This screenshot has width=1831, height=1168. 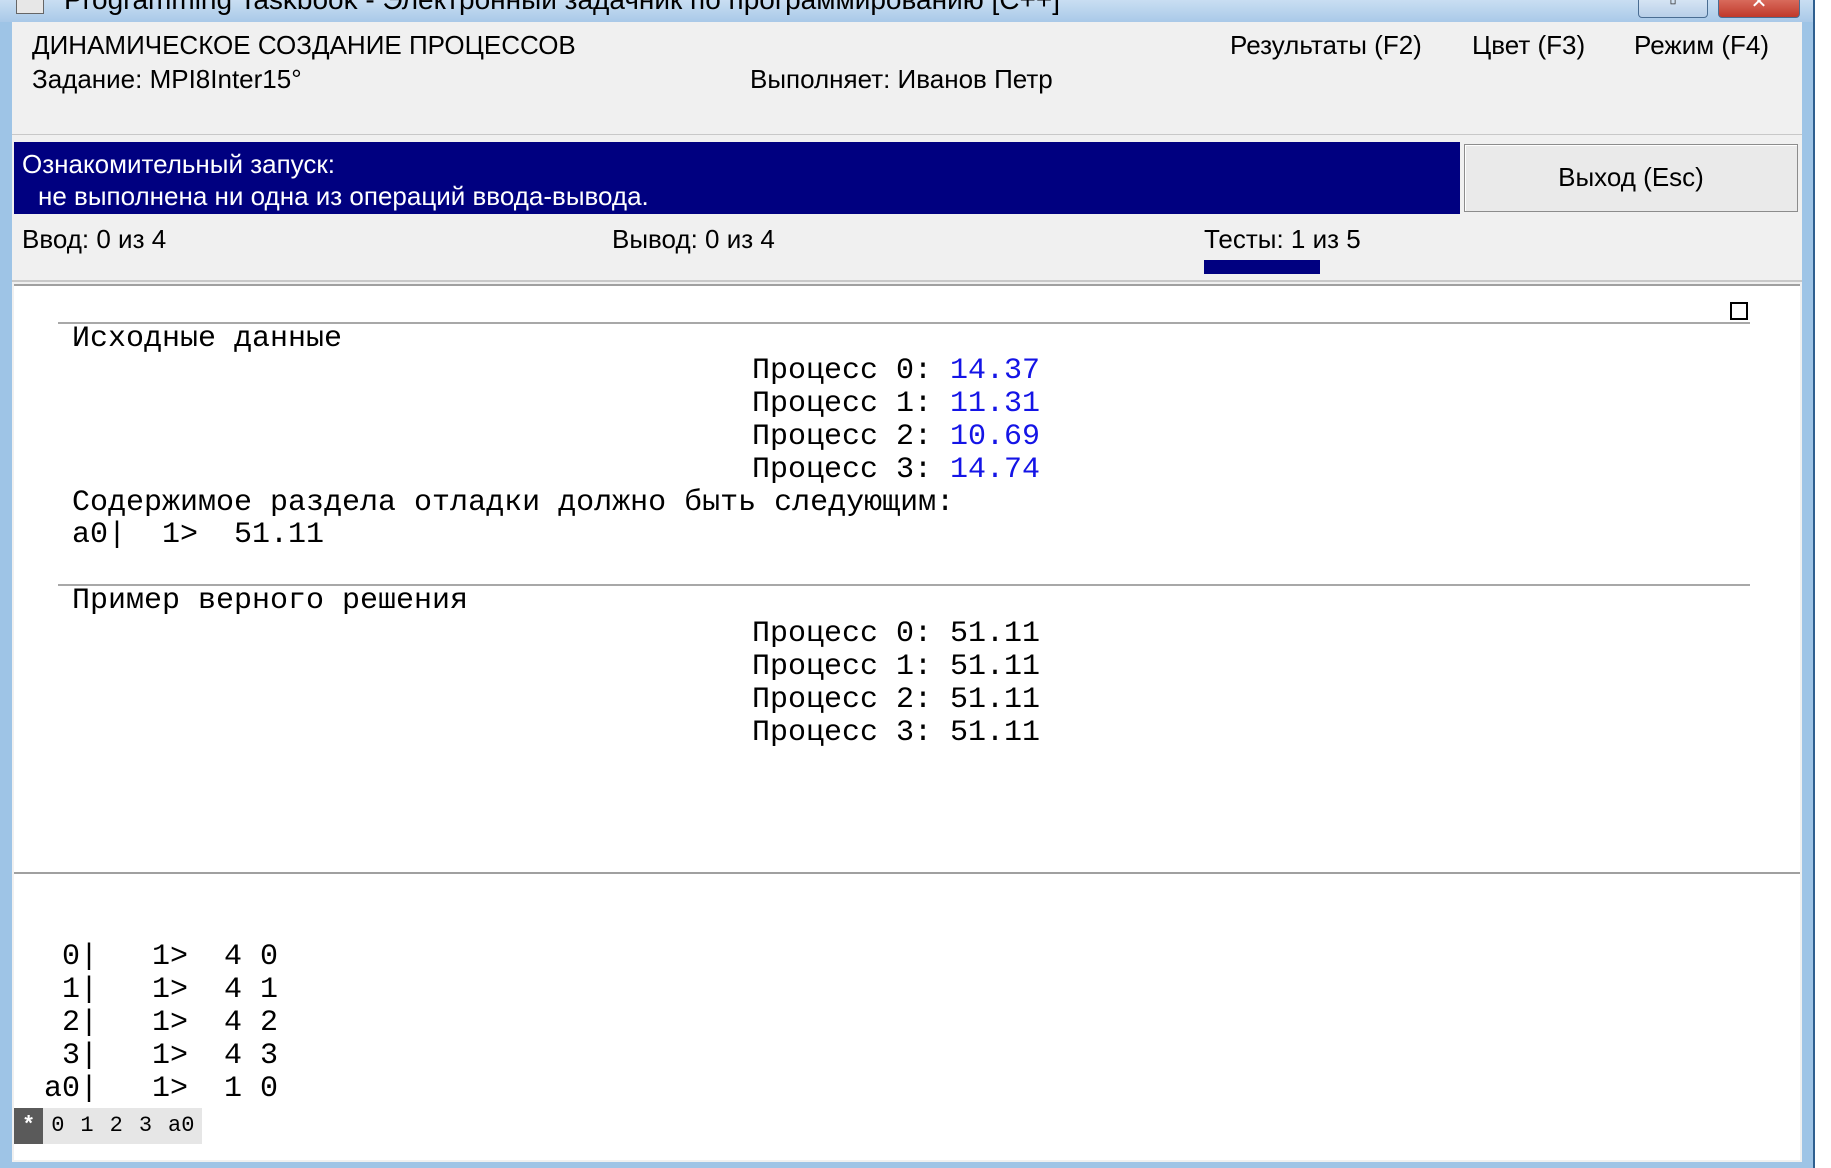 What do you see at coordinates (1701, 45) in the screenshot?
I see `mode-menu: Режим (F4)` at bounding box center [1701, 45].